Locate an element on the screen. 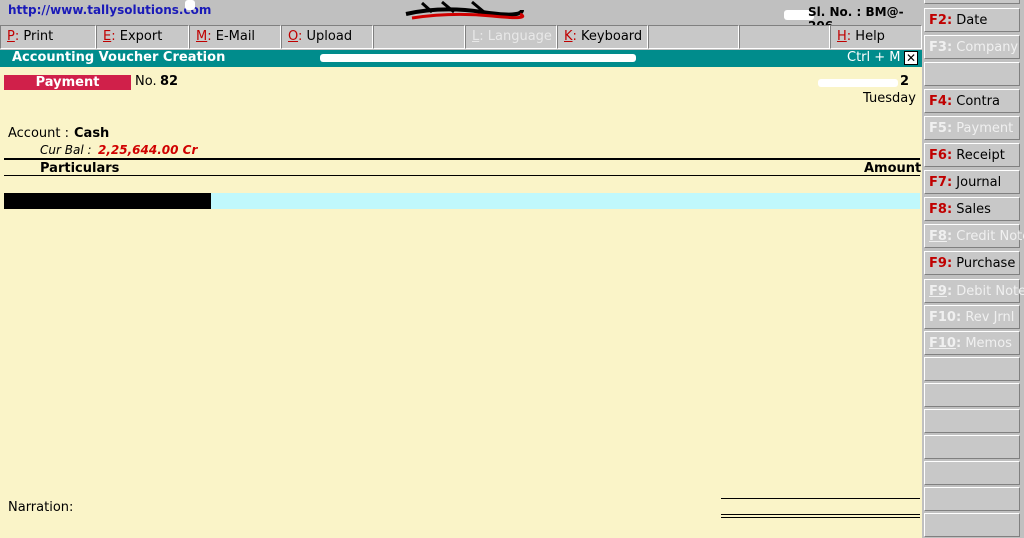 Image resolution: width=1024 pixels, height=538 pixels. button-journal: F7: Journal is located at coordinates (972, 182).